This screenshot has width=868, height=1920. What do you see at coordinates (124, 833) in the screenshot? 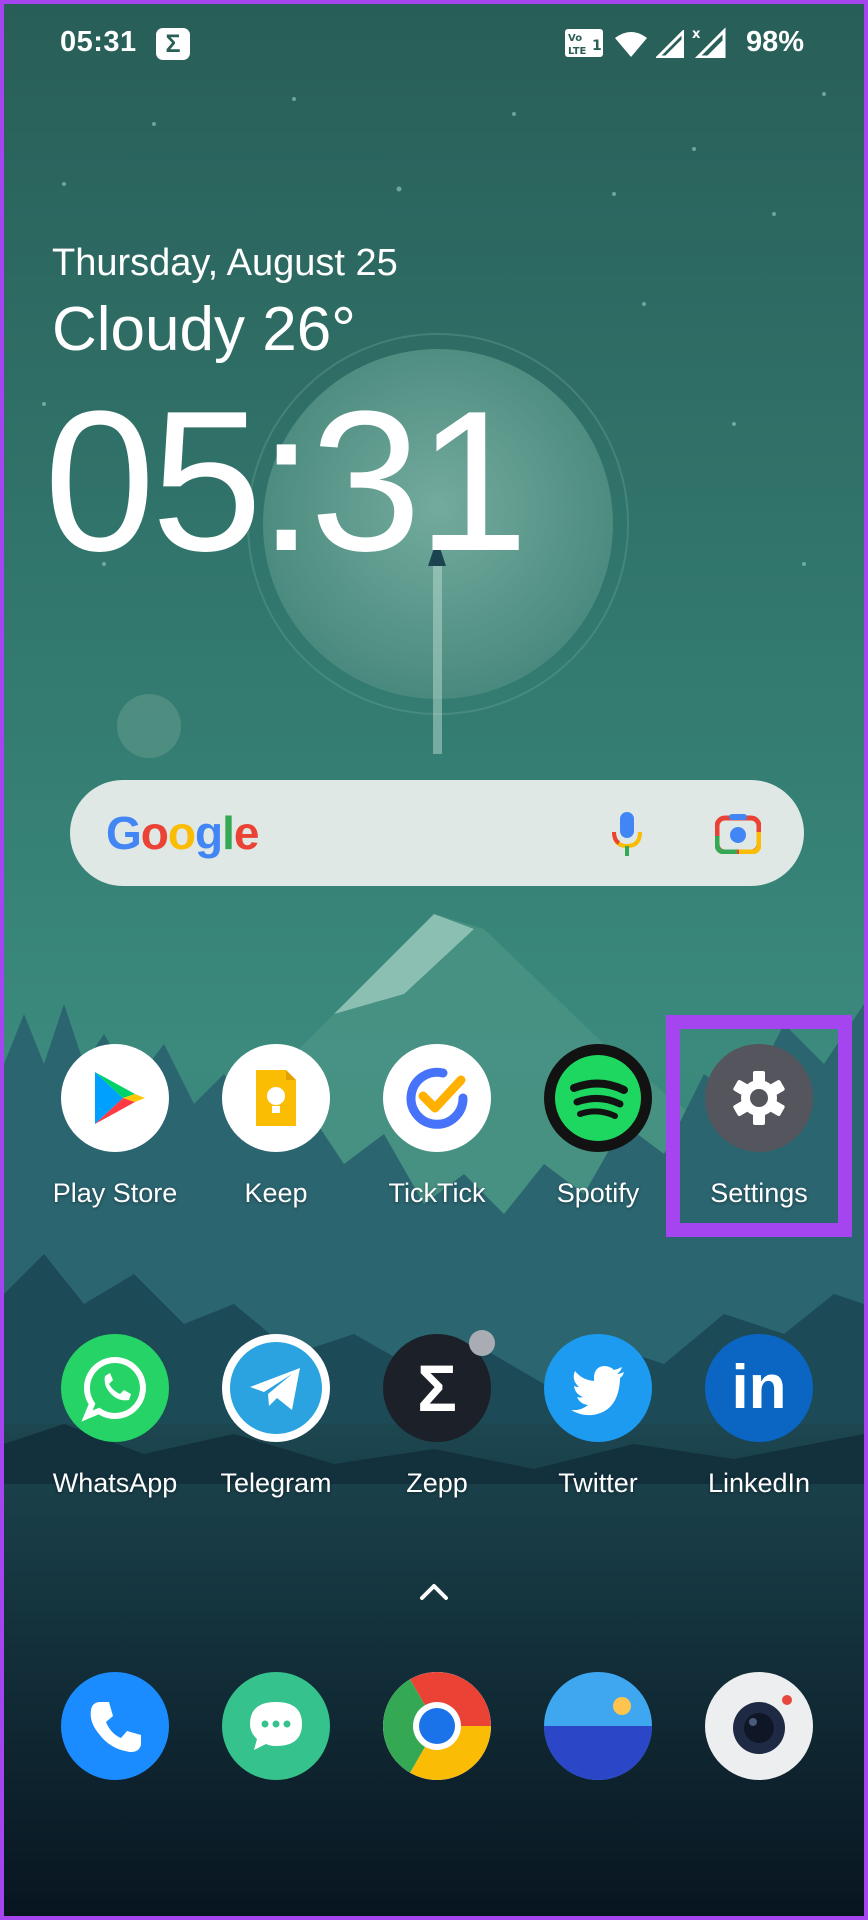
I see `google-logo-letter: G` at bounding box center [124, 833].